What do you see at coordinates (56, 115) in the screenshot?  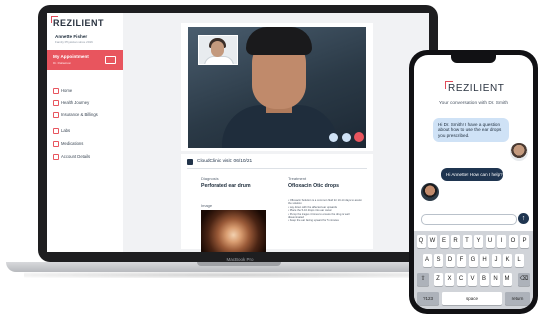 I see `card-icon` at bounding box center [56, 115].